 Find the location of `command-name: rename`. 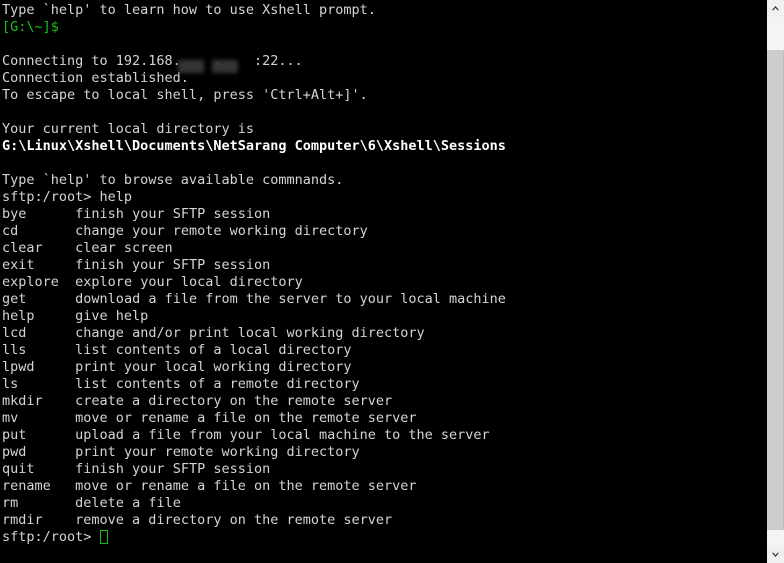

command-name: rename is located at coordinates (26, 486).